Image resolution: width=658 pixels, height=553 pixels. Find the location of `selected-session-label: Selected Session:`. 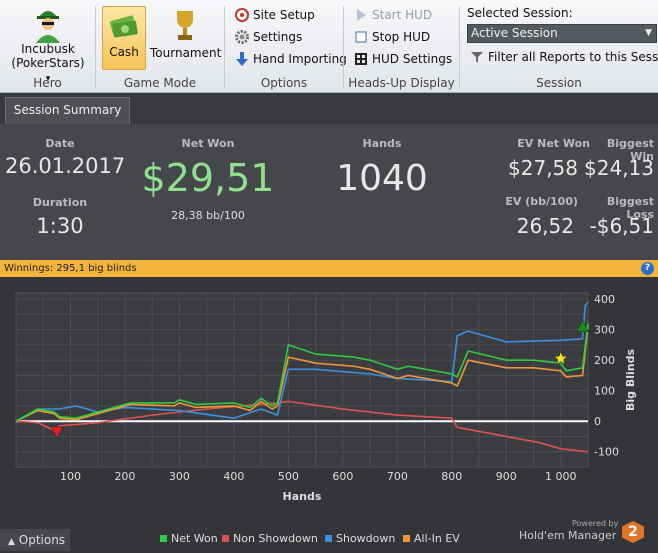

selected-session-label: Selected Session: is located at coordinates (520, 13).